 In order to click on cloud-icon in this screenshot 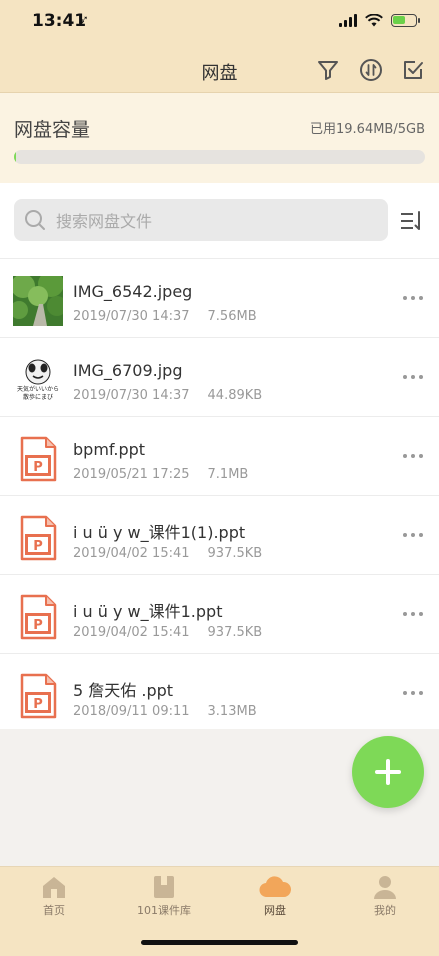, I will do `click(275, 887)`.